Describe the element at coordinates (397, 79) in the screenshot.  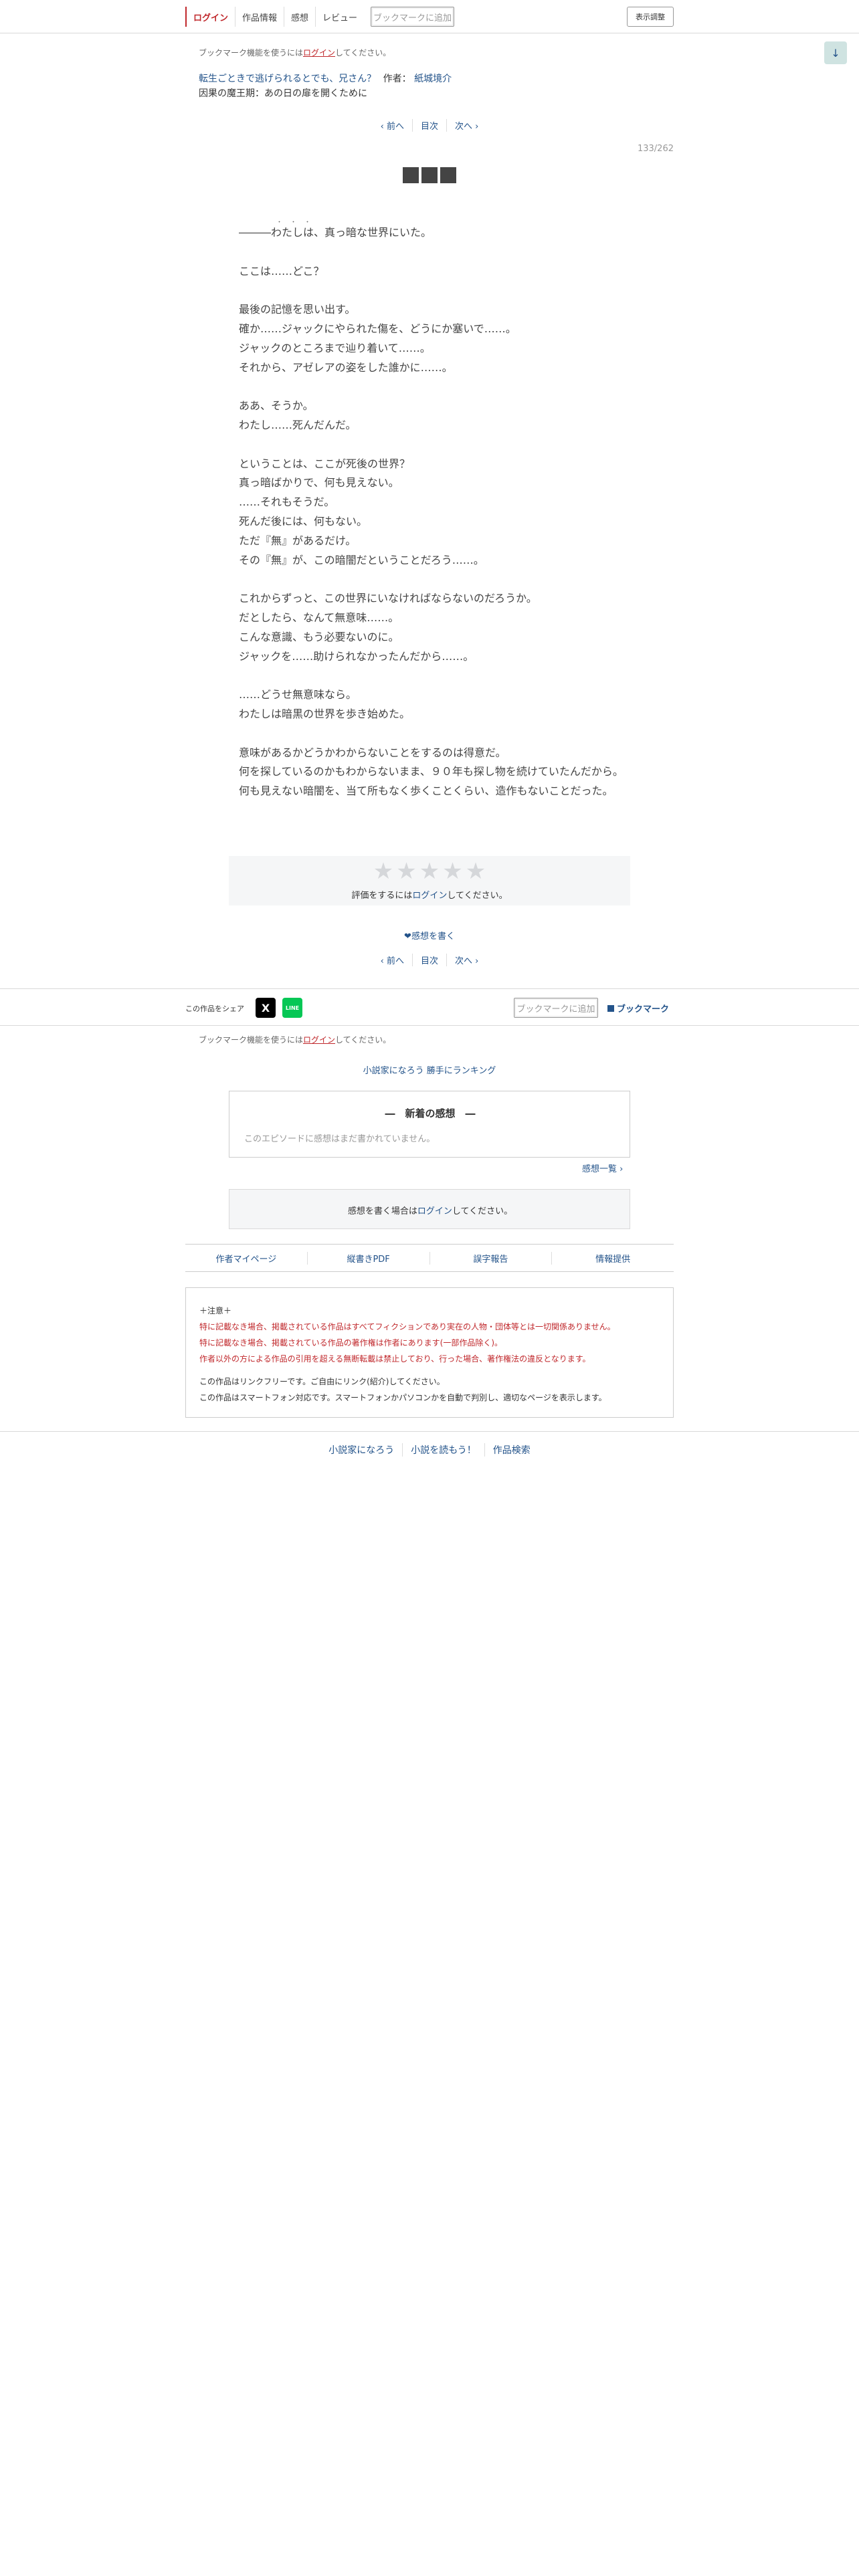
I see `author-label: 作者：` at that location.